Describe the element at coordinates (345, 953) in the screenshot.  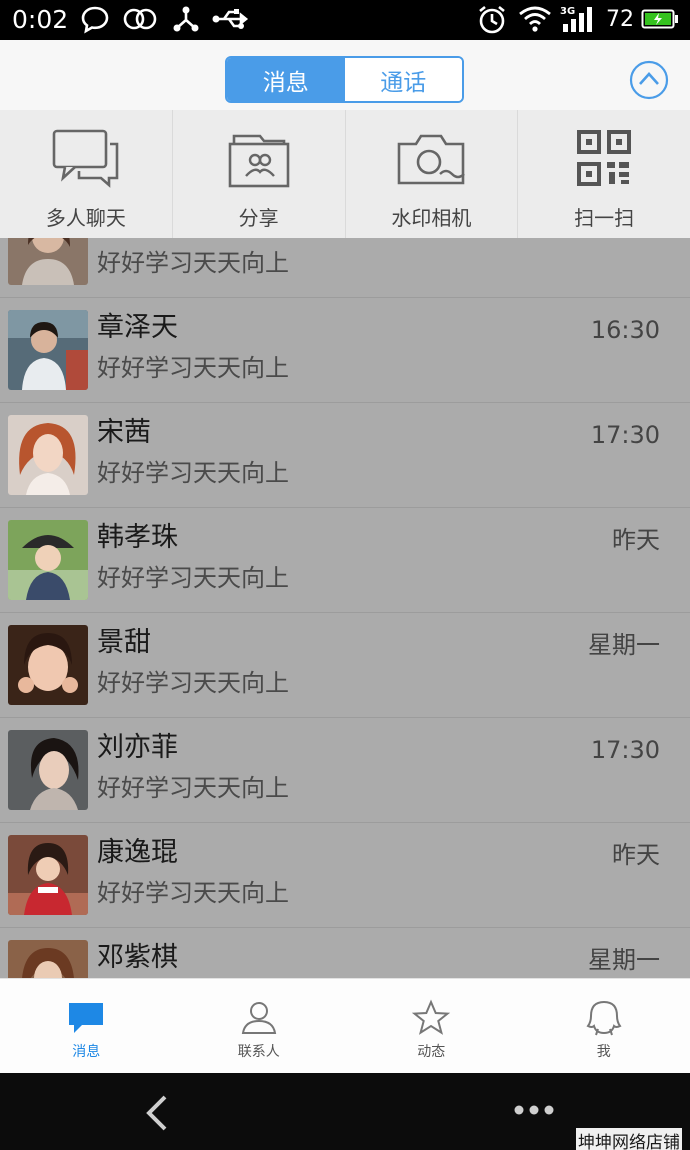
I see `conversation-row: 邓紫棋 星期一` at that location.